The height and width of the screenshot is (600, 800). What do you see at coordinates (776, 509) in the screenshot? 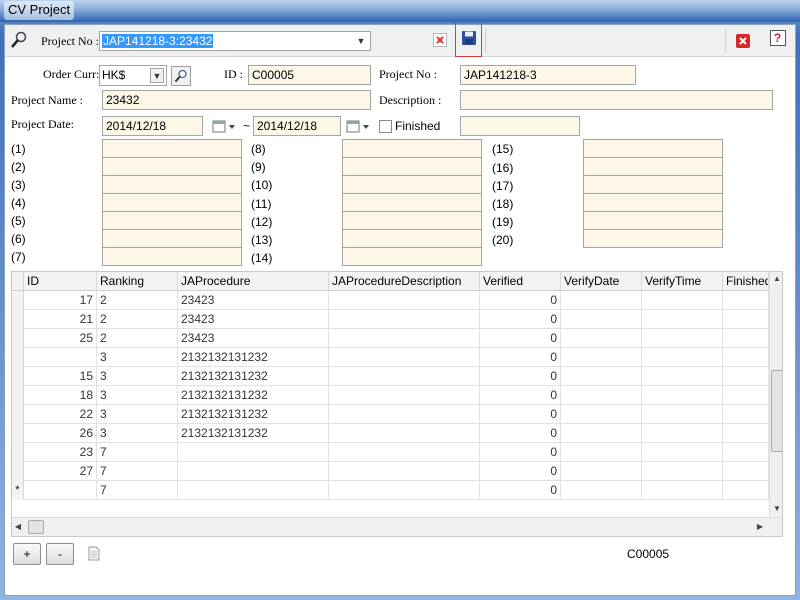
I see `scroll-down-arrow: ▼` at bounding box center [776, 509].